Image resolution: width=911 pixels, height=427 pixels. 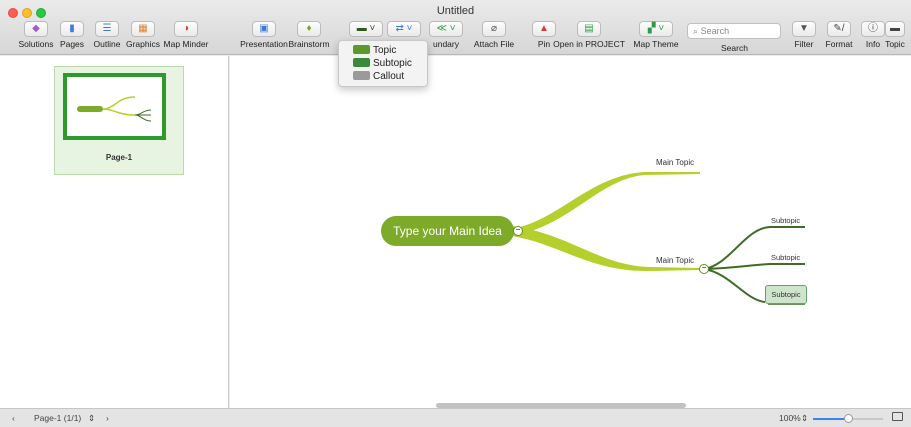 What do you see at coordinates (361, 49) in the screenshot?
I see `topic-icon` at bounding box center [361, 49].